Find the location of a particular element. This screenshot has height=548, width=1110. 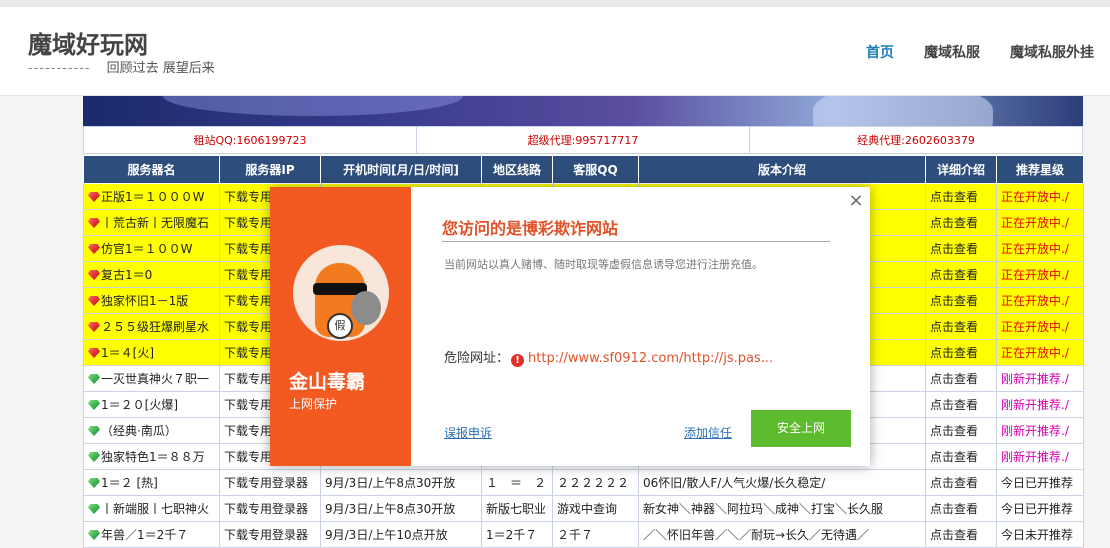

server-name-text: 1＝２０[火爆] is located at coordinates (139, 405).